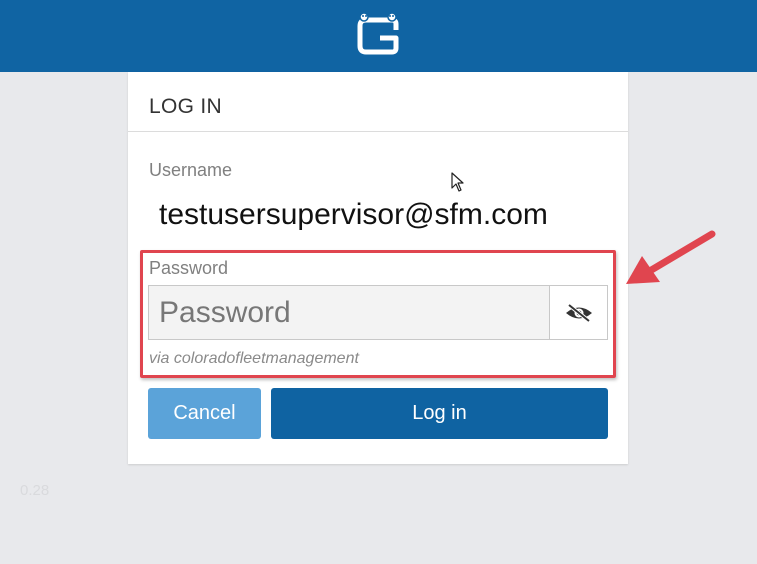 The image size is (757, 564). I want to click on annotation-arrow-icon, so click(671, 257).